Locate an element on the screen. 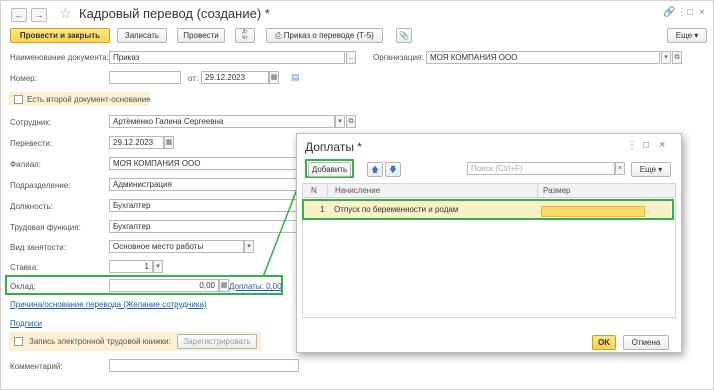  dialog-more-vert-icon: ⋮ is located at coordinates (632, 145).